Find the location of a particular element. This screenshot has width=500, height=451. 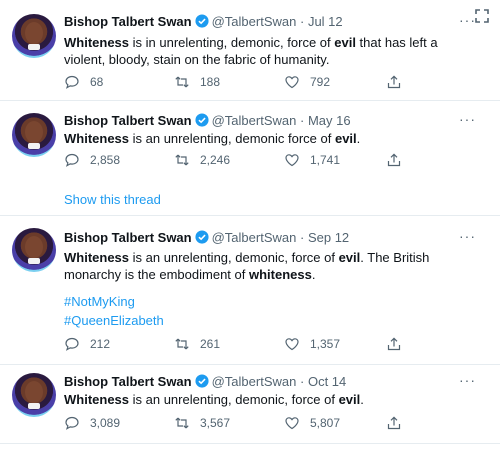

like-button: 1,357 is located at coordinates (312, 344).